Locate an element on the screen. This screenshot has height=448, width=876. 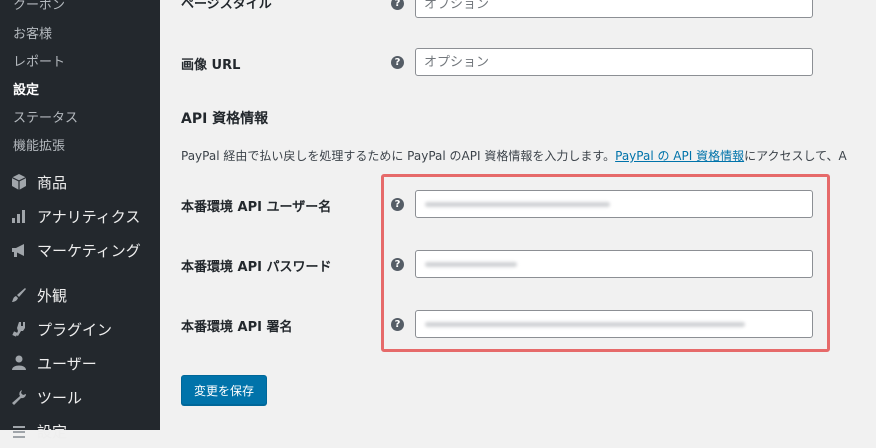
plugin-icon is located at coordinates (19, 329).